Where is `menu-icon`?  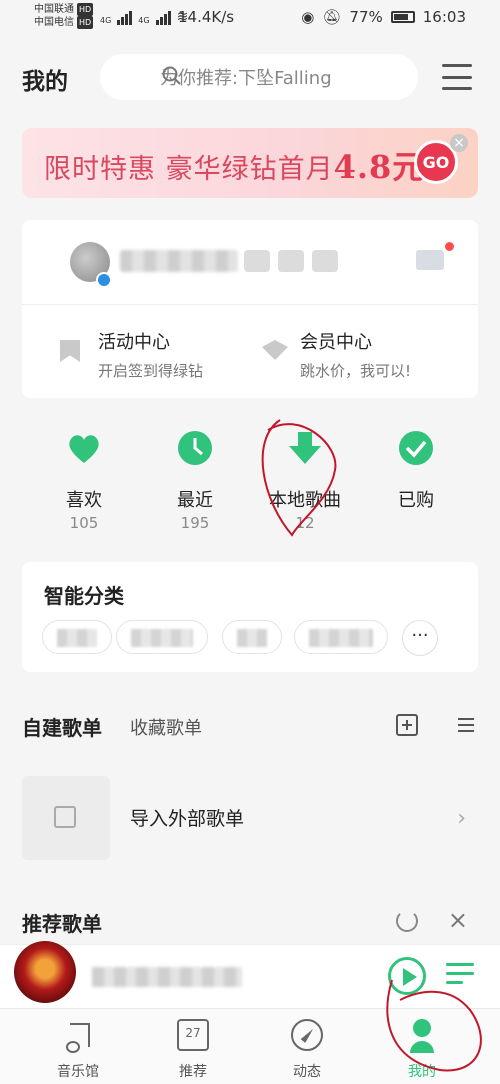
menu-icon is located at coordinates (457, 77).